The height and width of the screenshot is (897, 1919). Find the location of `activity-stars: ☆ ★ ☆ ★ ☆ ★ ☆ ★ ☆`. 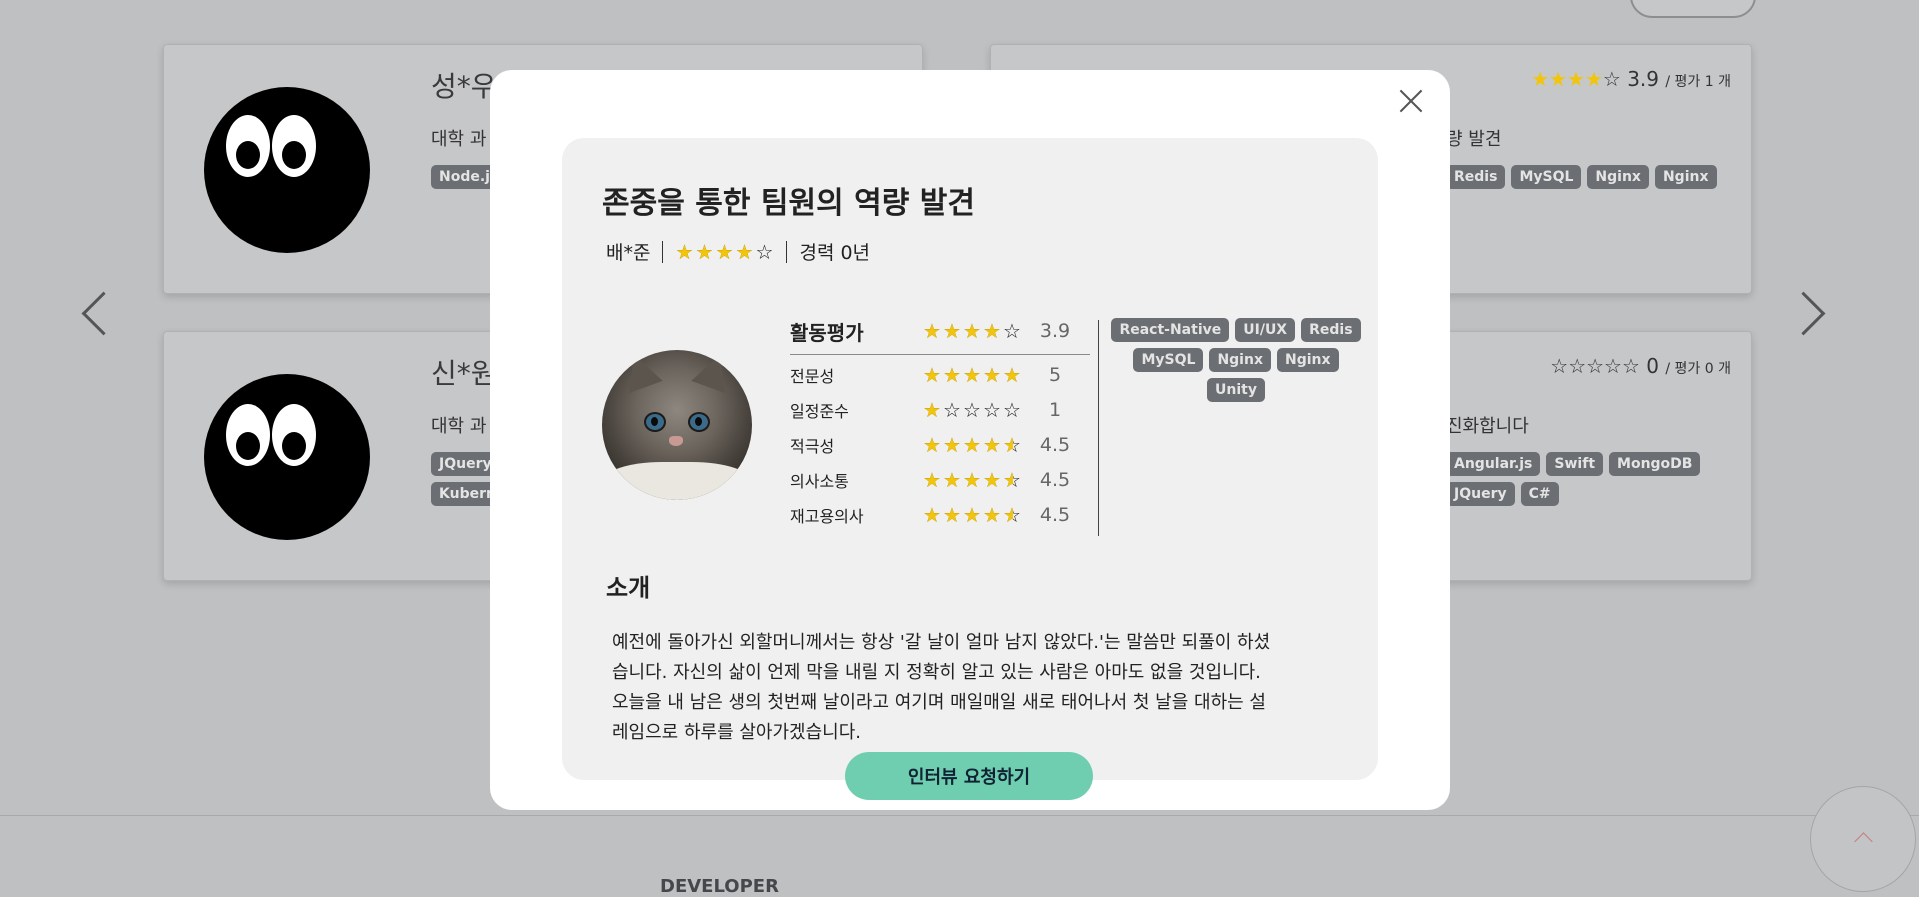

activity-stars: ☆ ★ ☆ ★ ☆ ★ ☆ ★ ☆ is located at coordinates (978, 331).